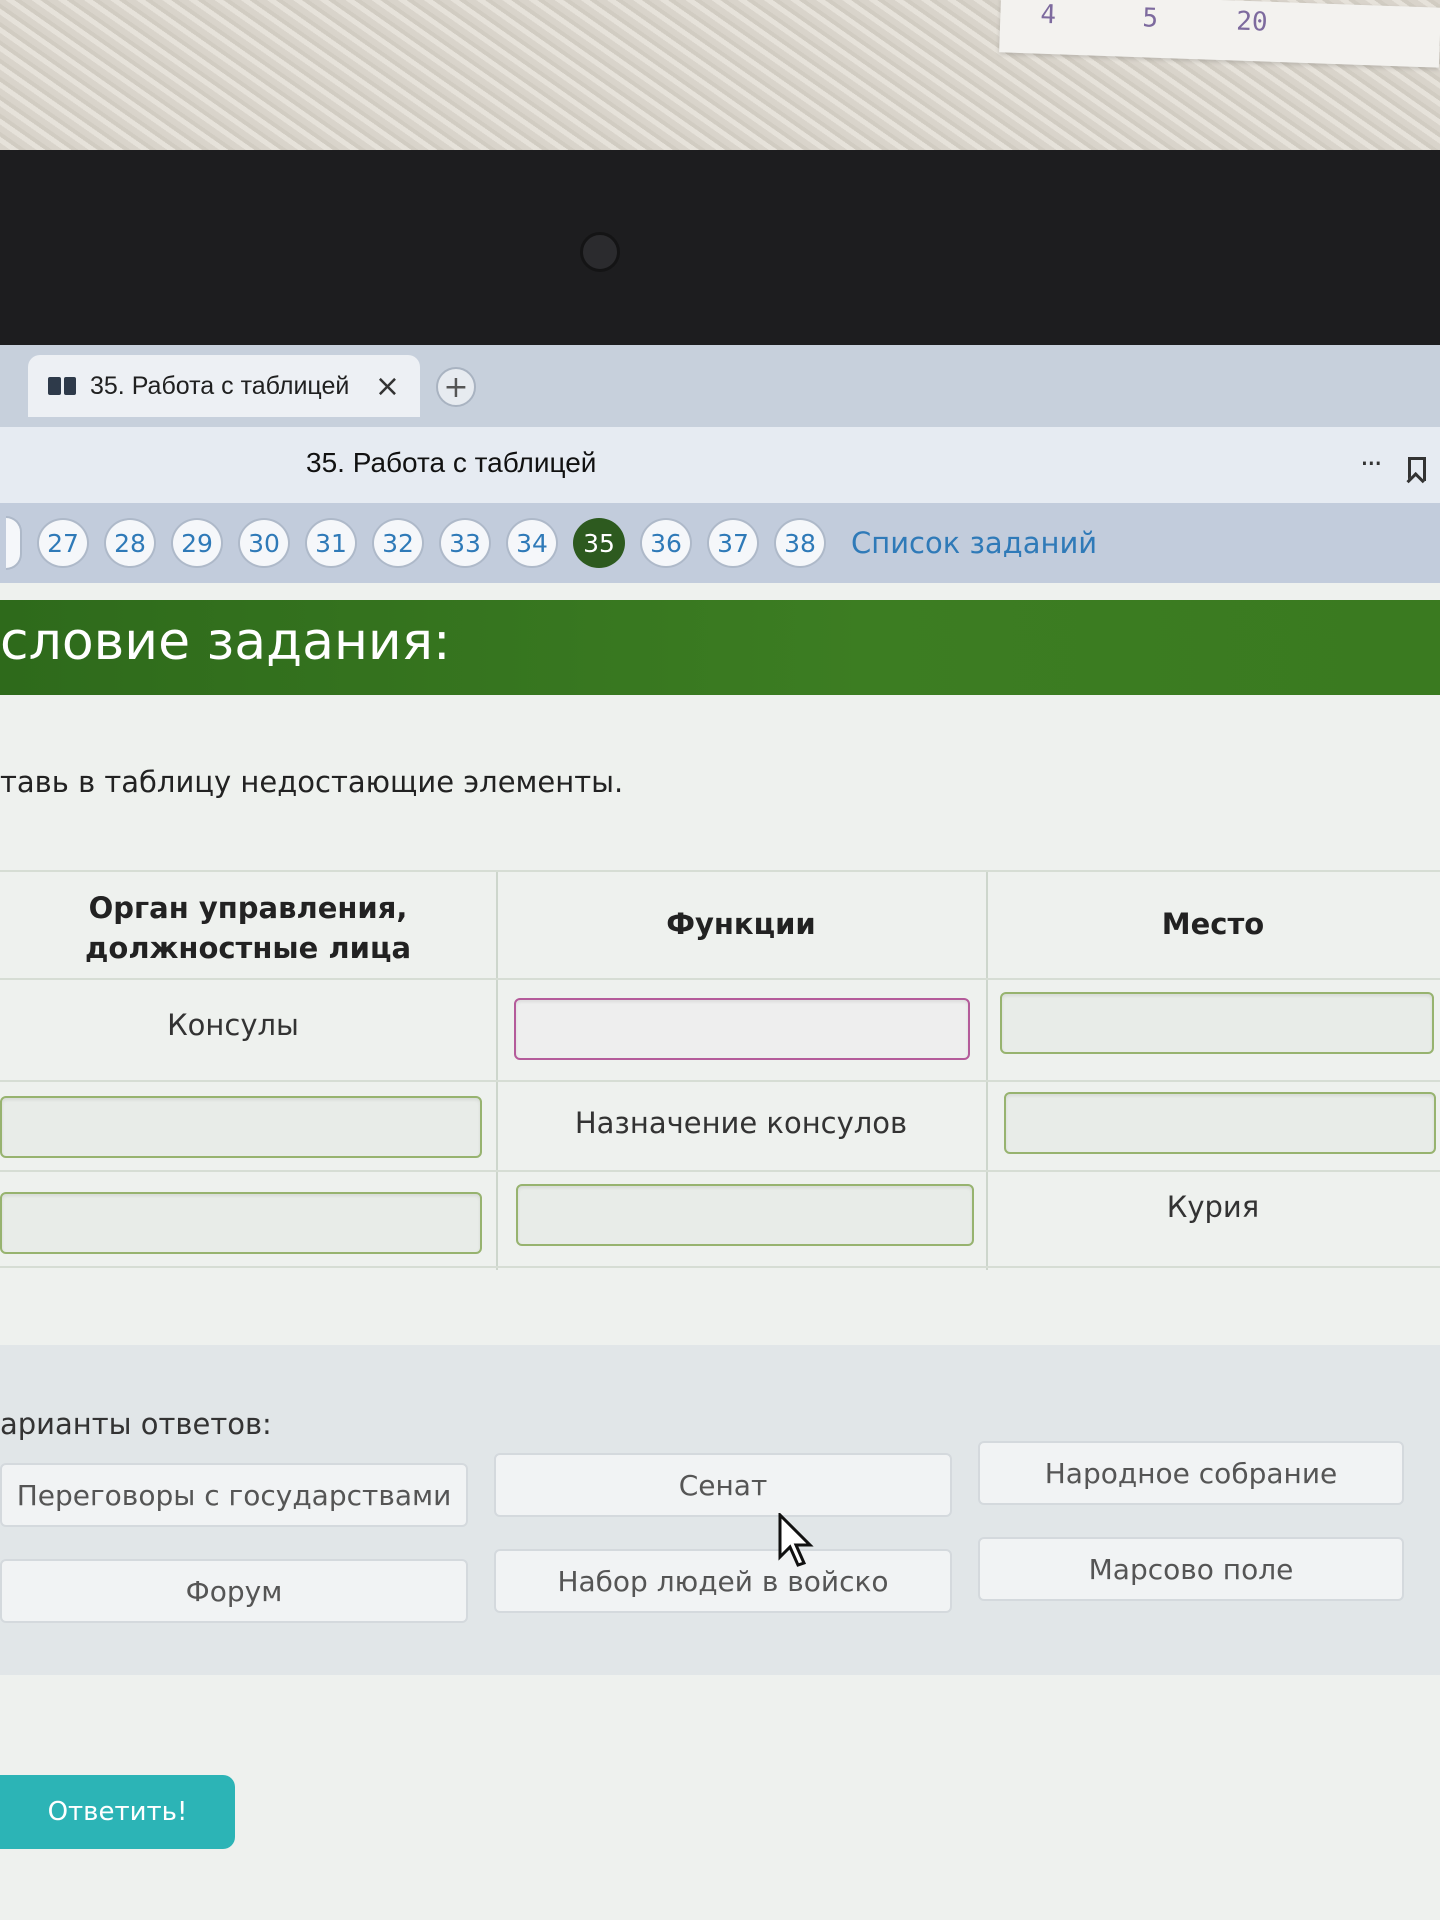 Image resolution: width=1440 pixels, height=1920 pixels. Describe the element at coordinates (312, 782) in the screenshot. I see `instruction-text: тавь в таблицу недостающие элементы.` at that location.